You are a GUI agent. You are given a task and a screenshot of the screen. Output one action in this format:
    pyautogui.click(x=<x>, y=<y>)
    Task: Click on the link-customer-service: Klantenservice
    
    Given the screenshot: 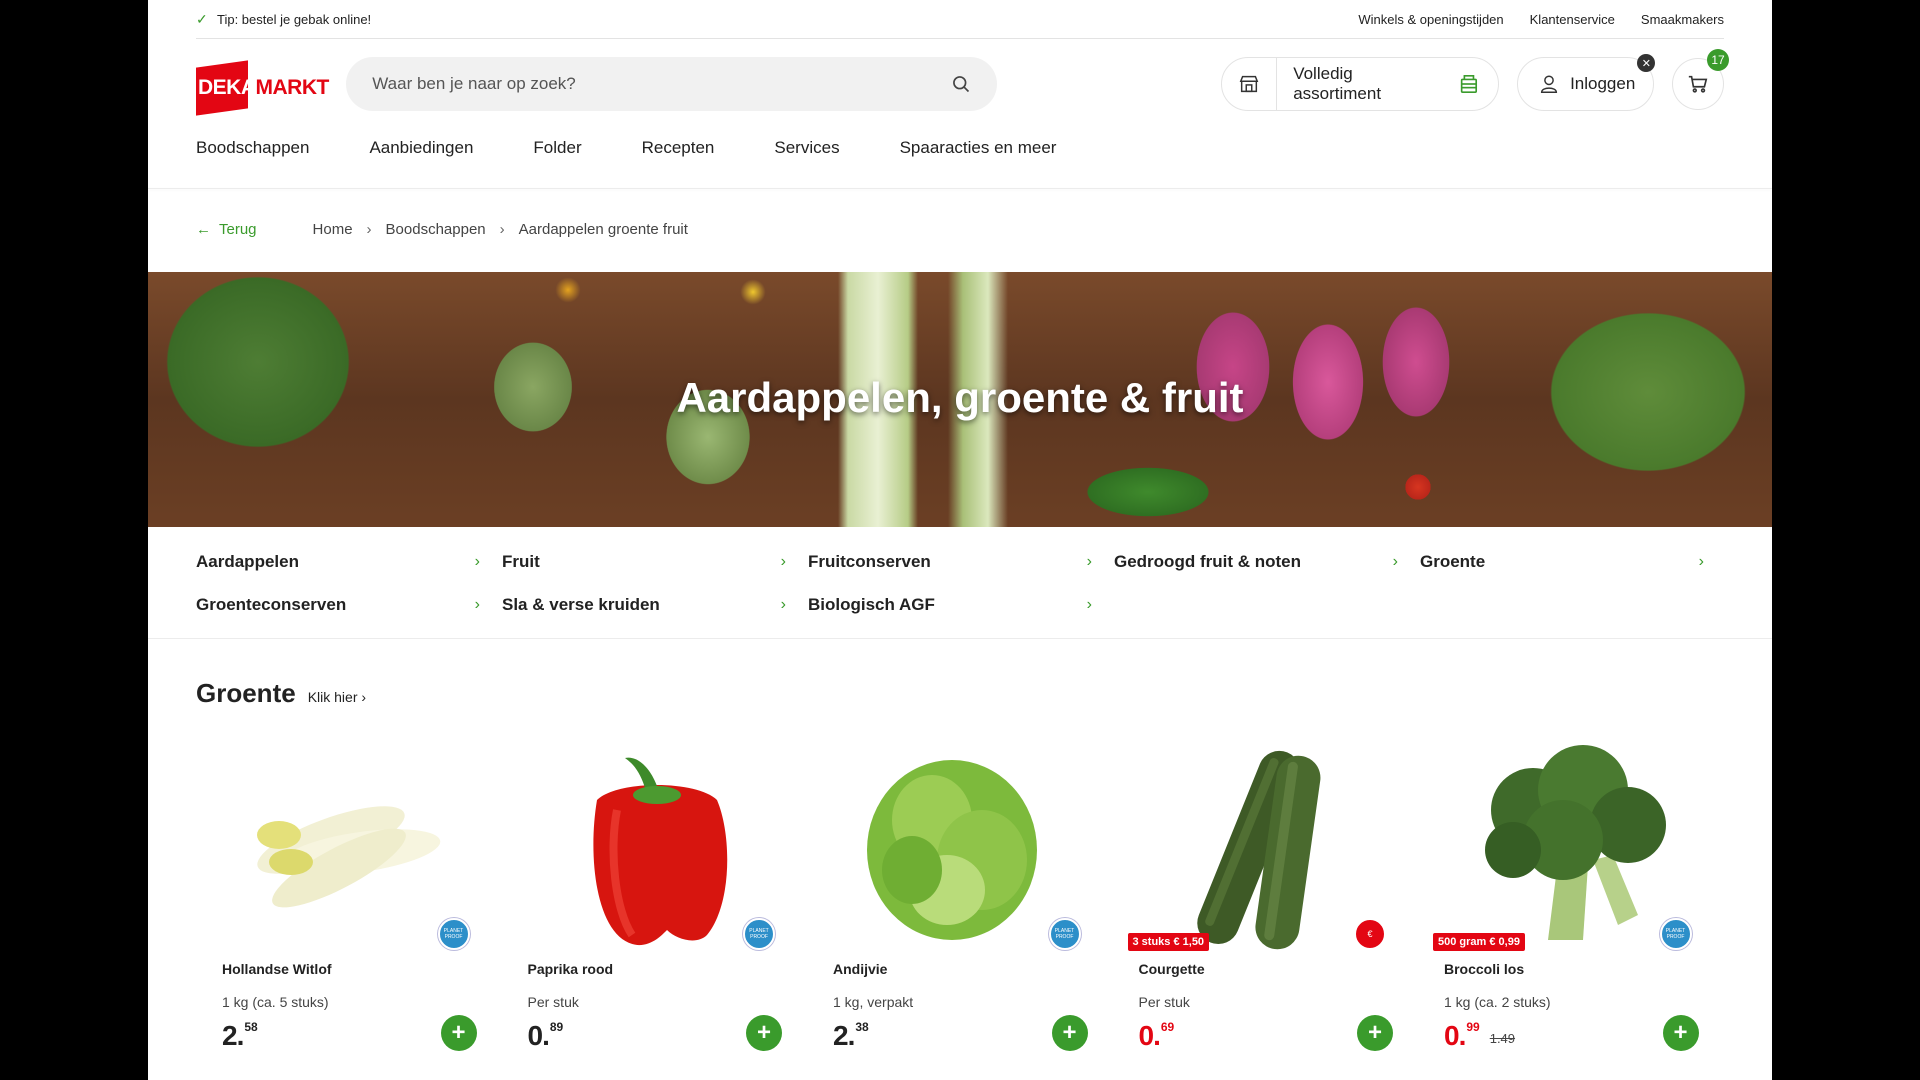 What is the action you would take?
    pyautogui.click(x=1572, y=19)
    